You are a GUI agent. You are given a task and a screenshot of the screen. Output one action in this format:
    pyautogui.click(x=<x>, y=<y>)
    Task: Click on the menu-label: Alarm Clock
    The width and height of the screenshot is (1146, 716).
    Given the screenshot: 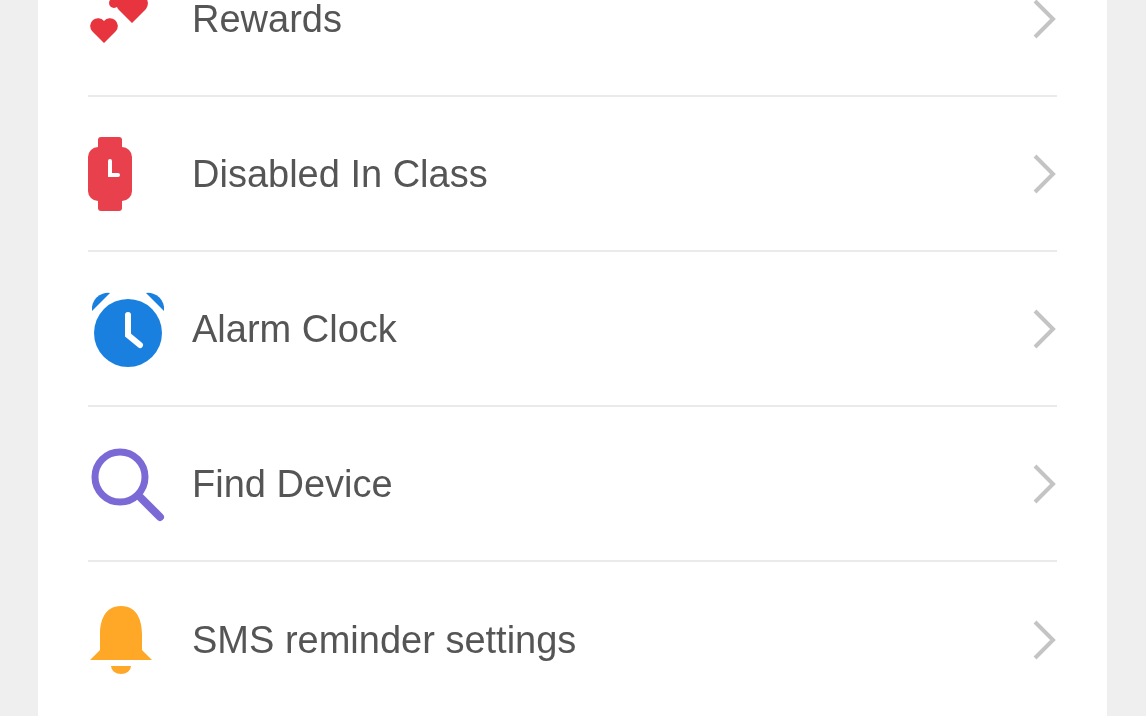 What is the action you would take?
    pyautogui.click(x=295, y=328)
    